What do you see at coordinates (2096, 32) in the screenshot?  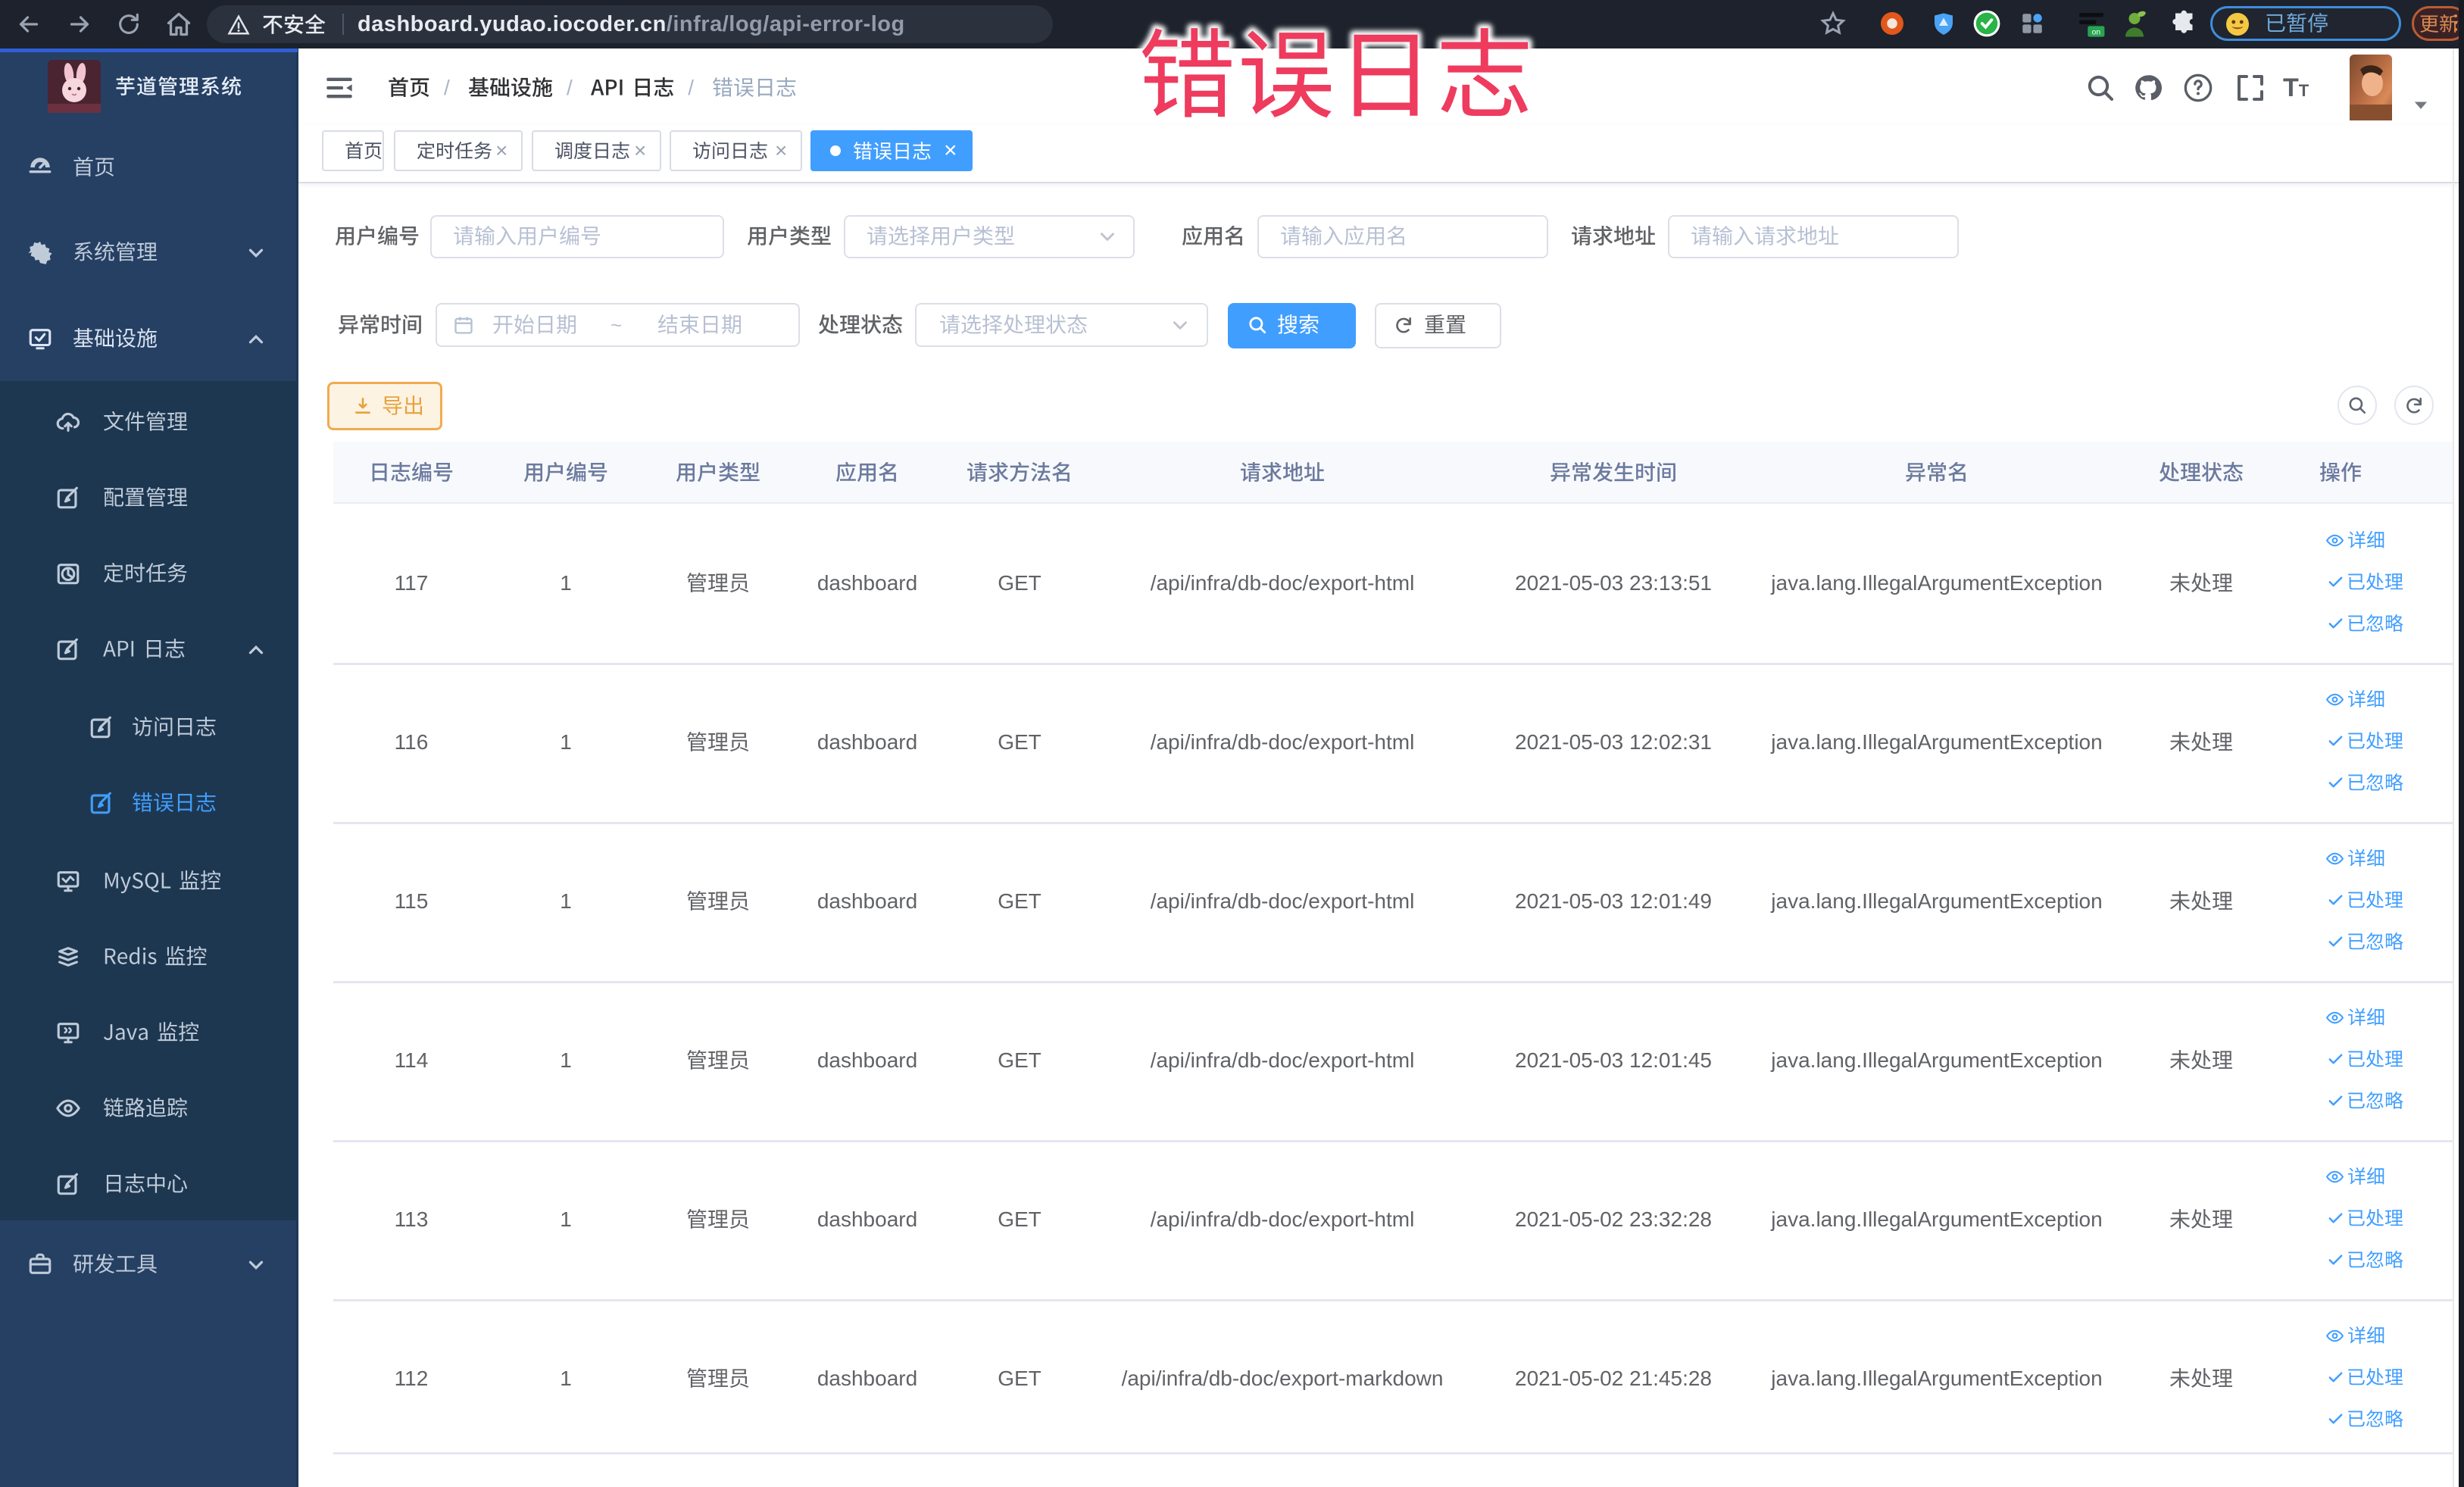 I see `svg-text: on` at bounding box center [2096, 32].